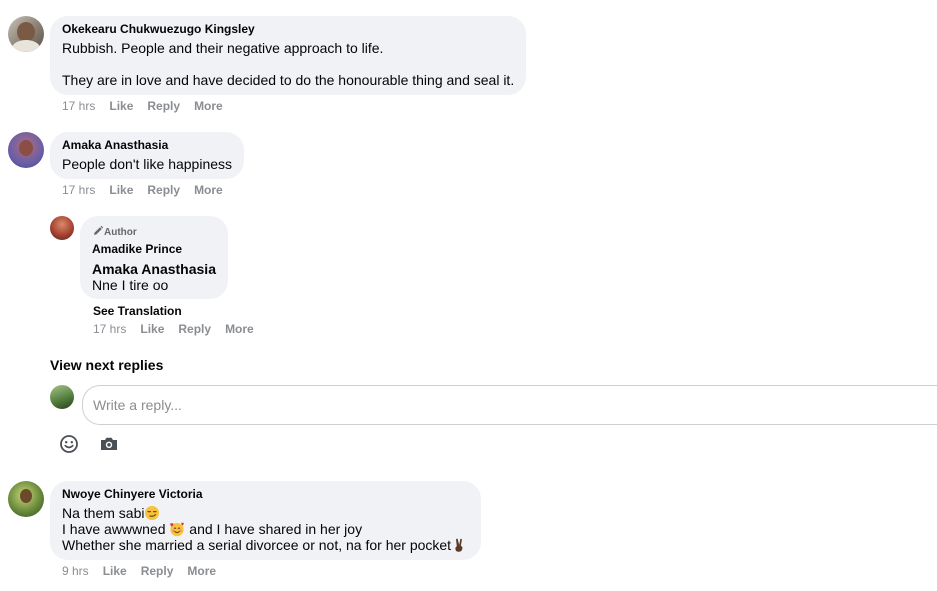 The width and height of the screenshot is (937, 591). I want to click on reply-input, so click(510, 405).